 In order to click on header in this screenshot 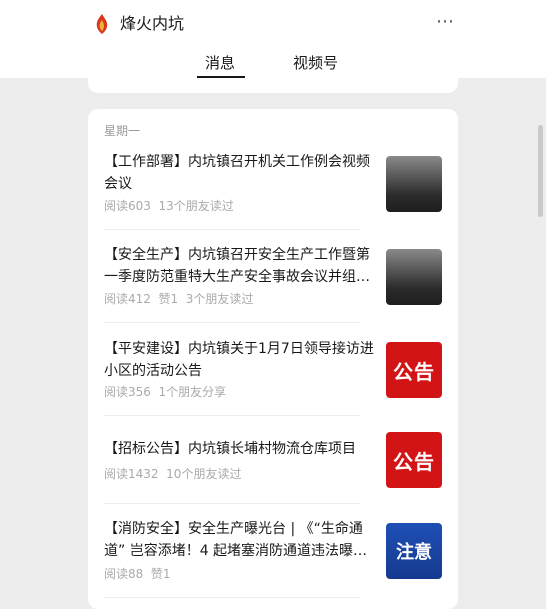, I will do `click(273, 39)`.